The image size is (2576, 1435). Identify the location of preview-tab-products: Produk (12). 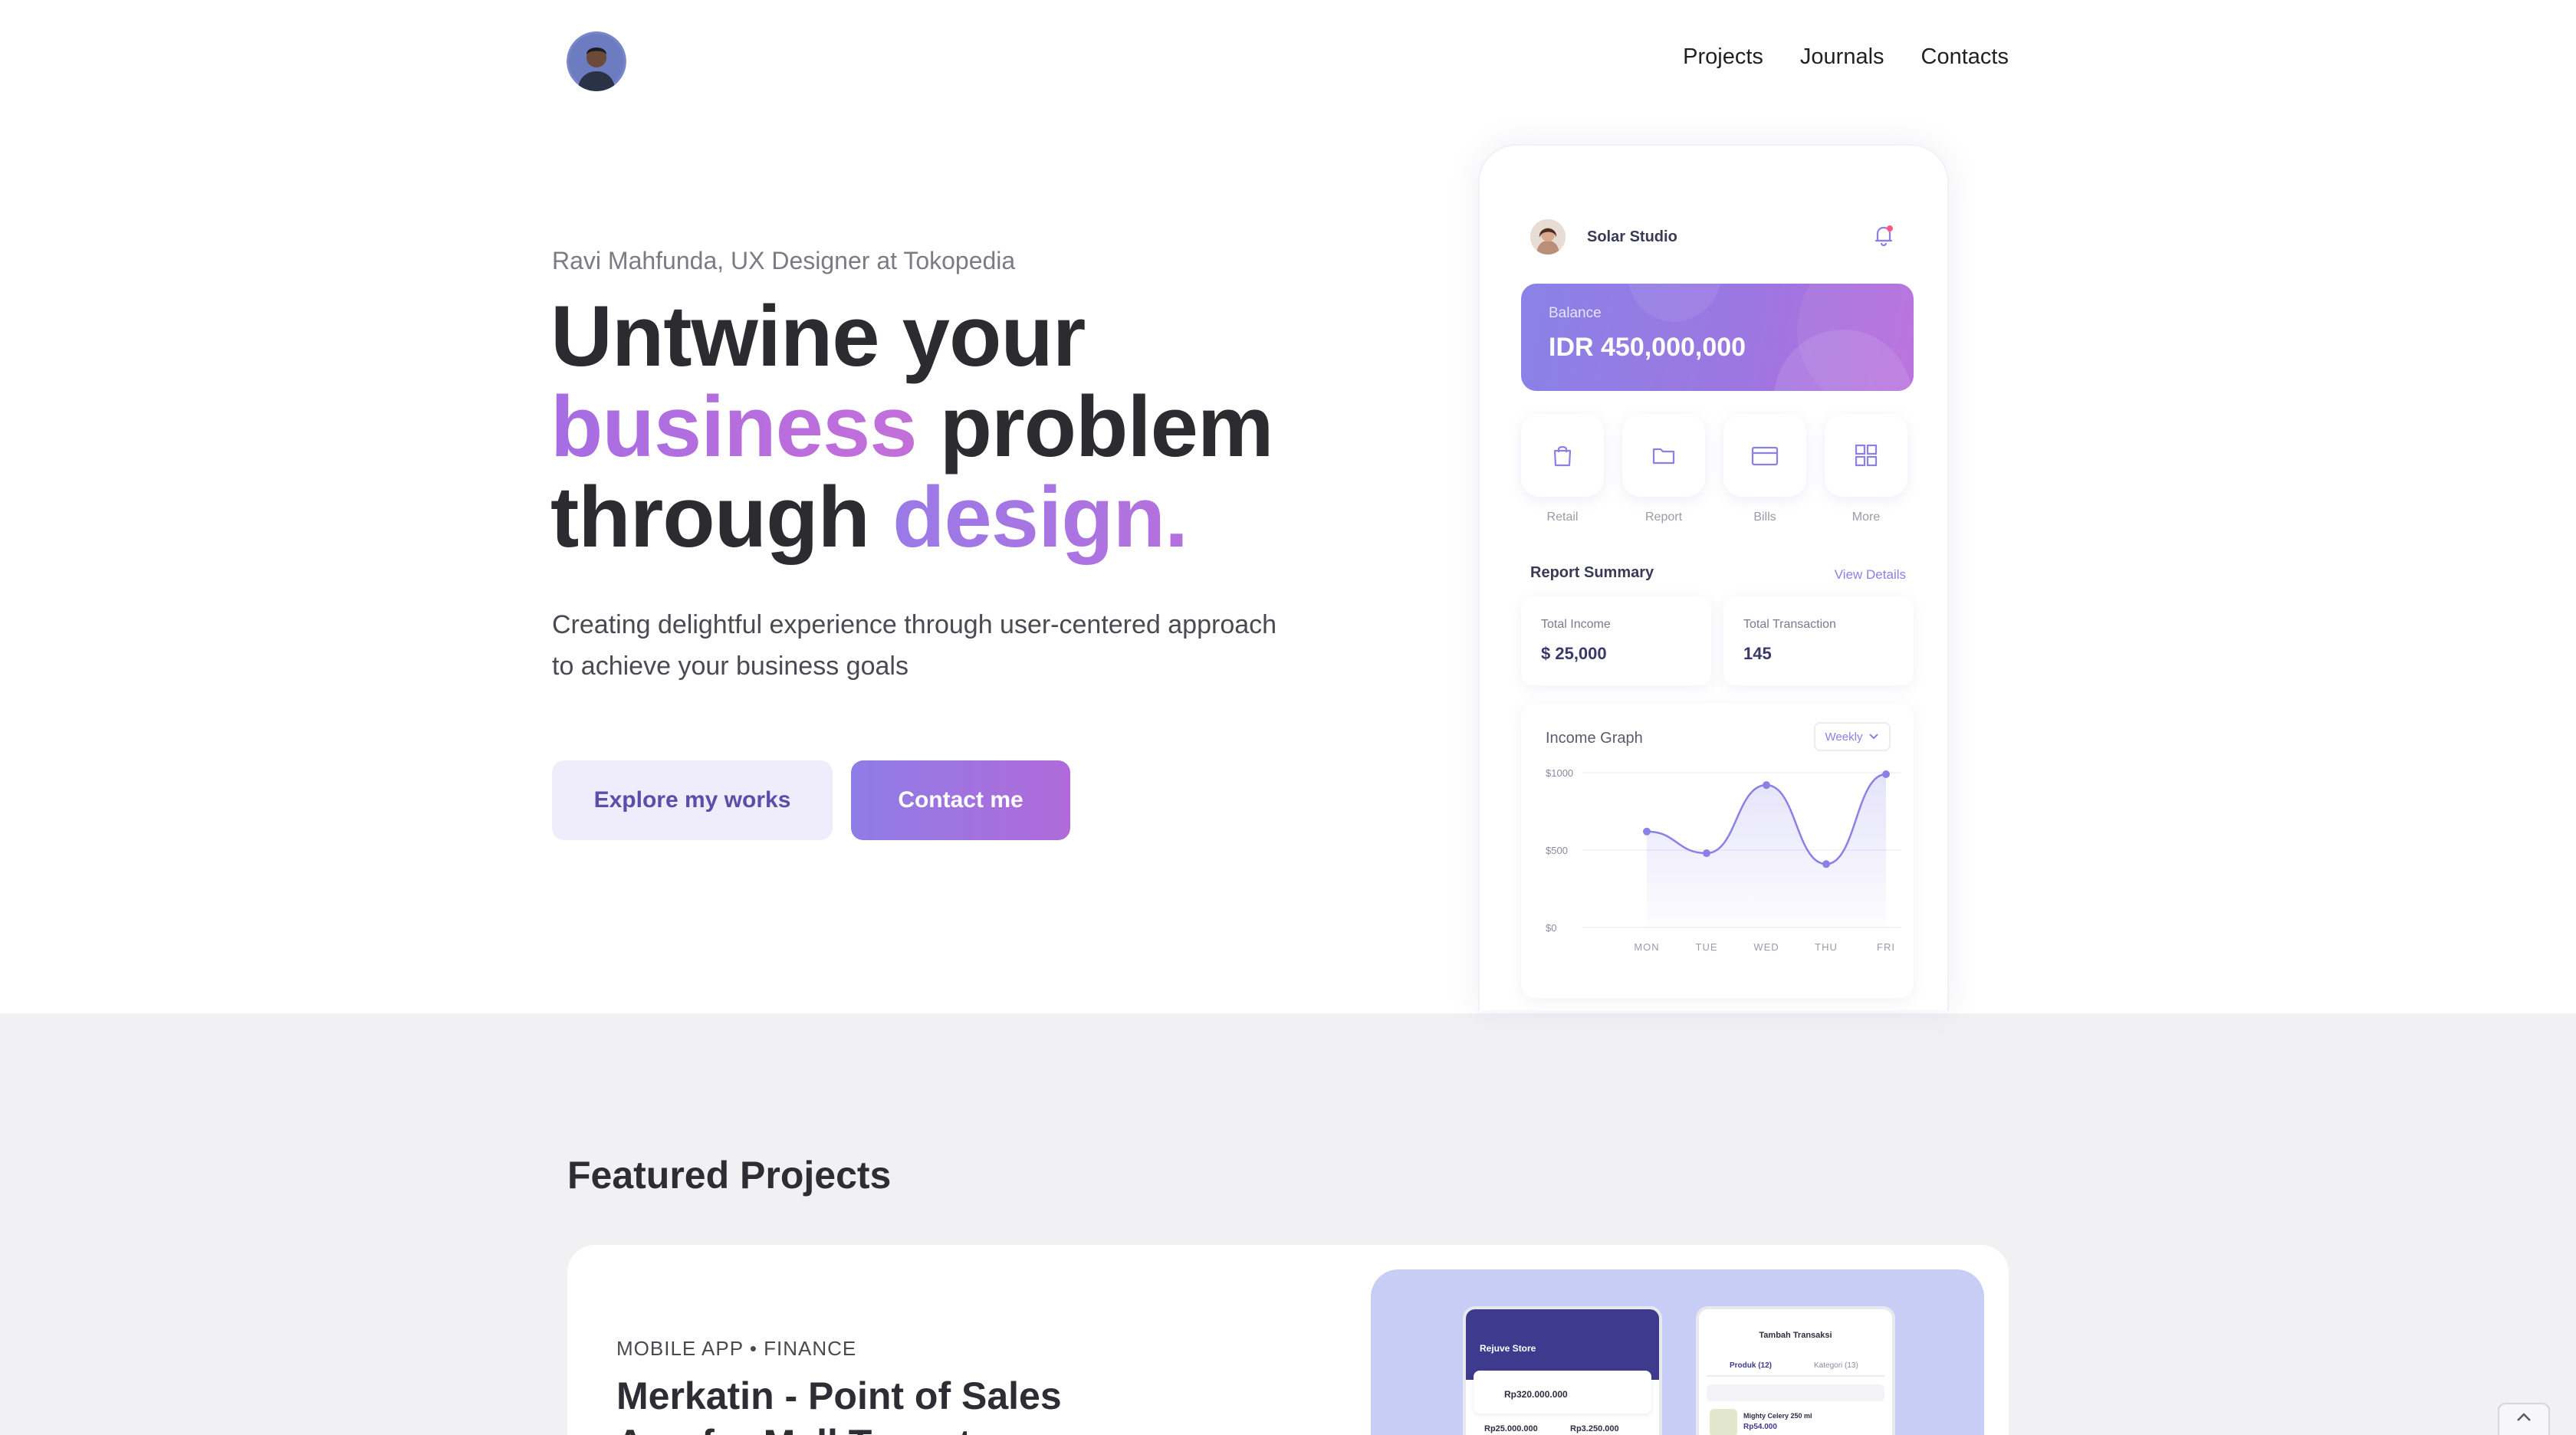
(1752, 1366).